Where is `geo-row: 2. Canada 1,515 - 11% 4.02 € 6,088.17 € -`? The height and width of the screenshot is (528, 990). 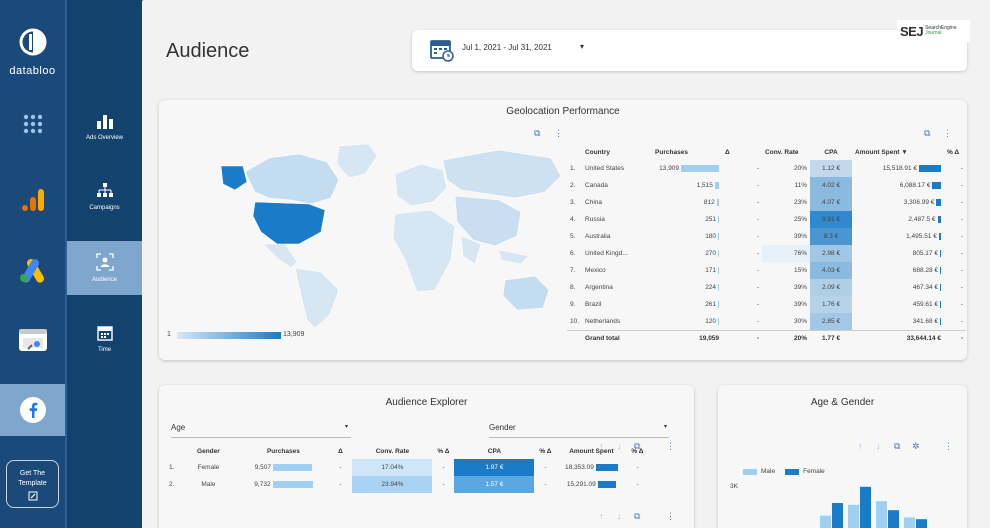 geo-row: 2. Canada 1,515 - 11% 4.02 € 6,088.17 € - is located at coordinates (766, 185).